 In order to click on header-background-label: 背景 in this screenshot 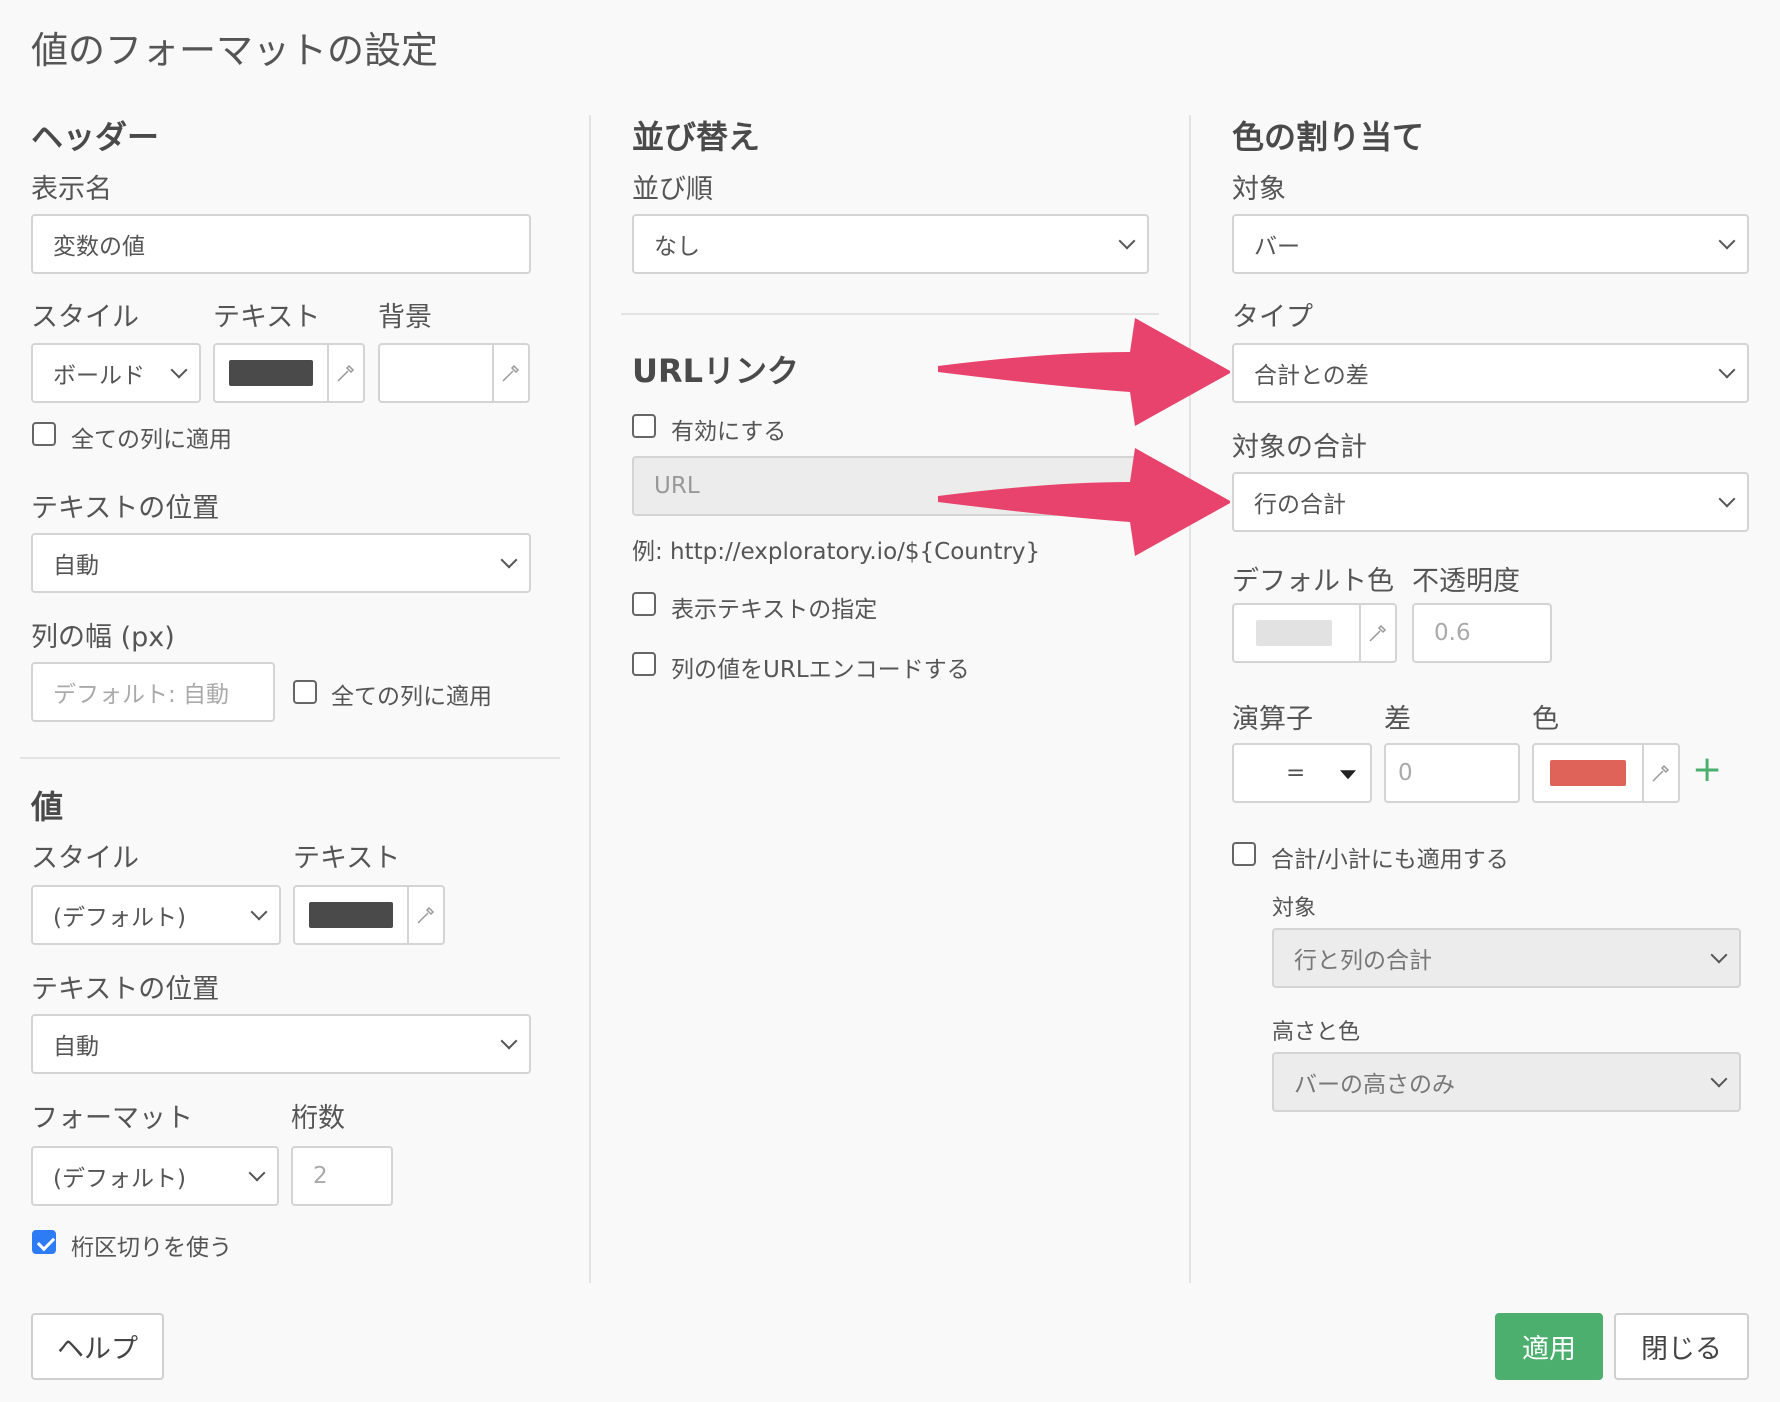, I will do `click(405, 317)`.